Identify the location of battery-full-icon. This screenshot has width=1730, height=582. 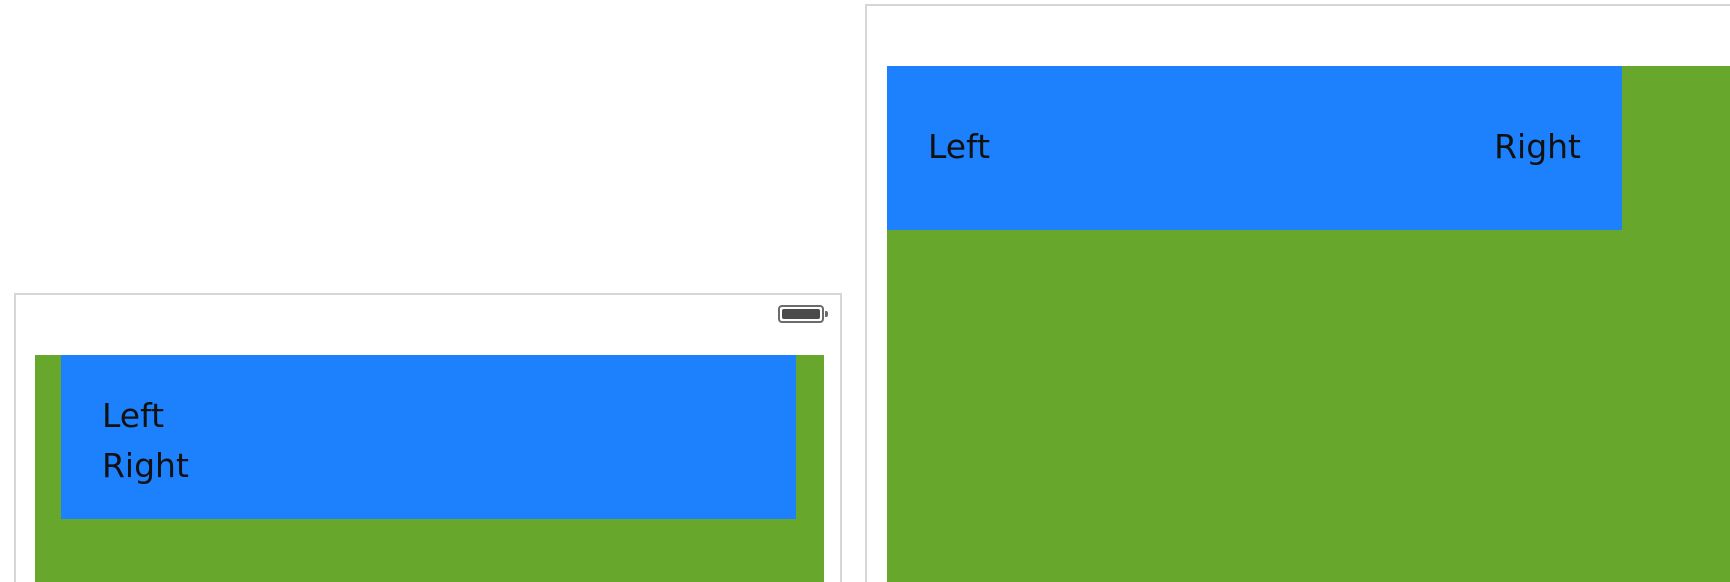
(803, 314).